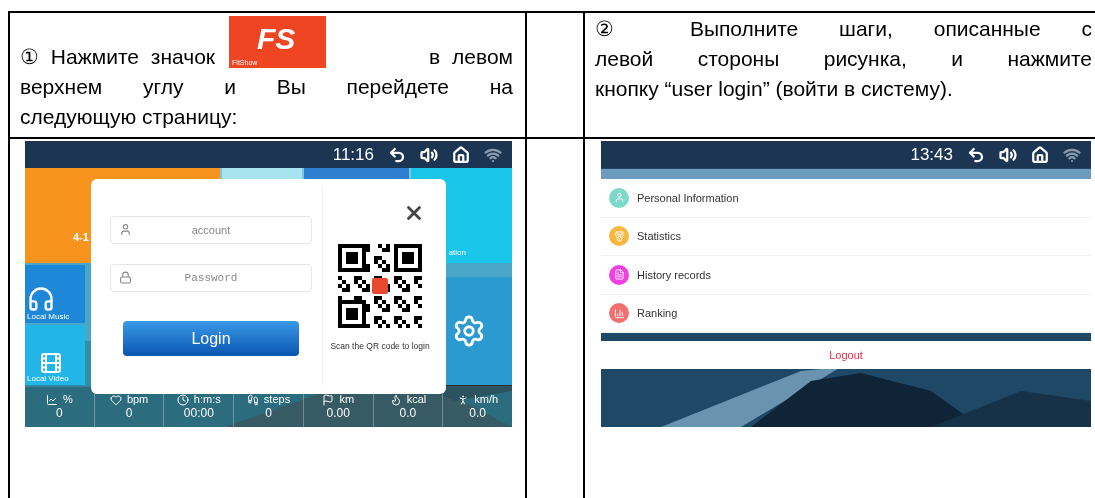  What do you see at coordinates (931, 154) in the screenshot?
I see `clock-time: 13:43` at bounding box center [931, 154].